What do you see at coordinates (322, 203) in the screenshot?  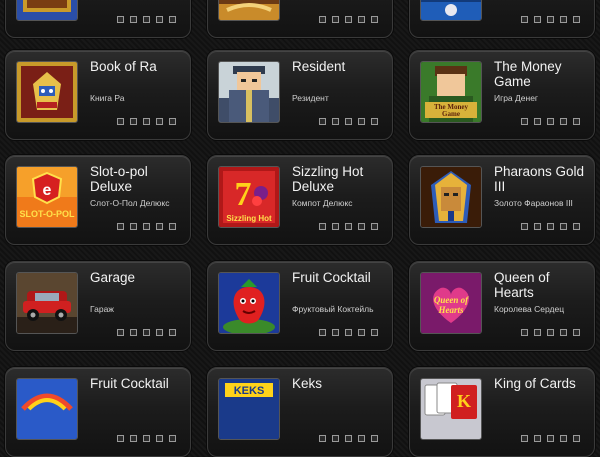 I see `game-subtitle: Компот Делюкс` at bounding box center [322, 203].